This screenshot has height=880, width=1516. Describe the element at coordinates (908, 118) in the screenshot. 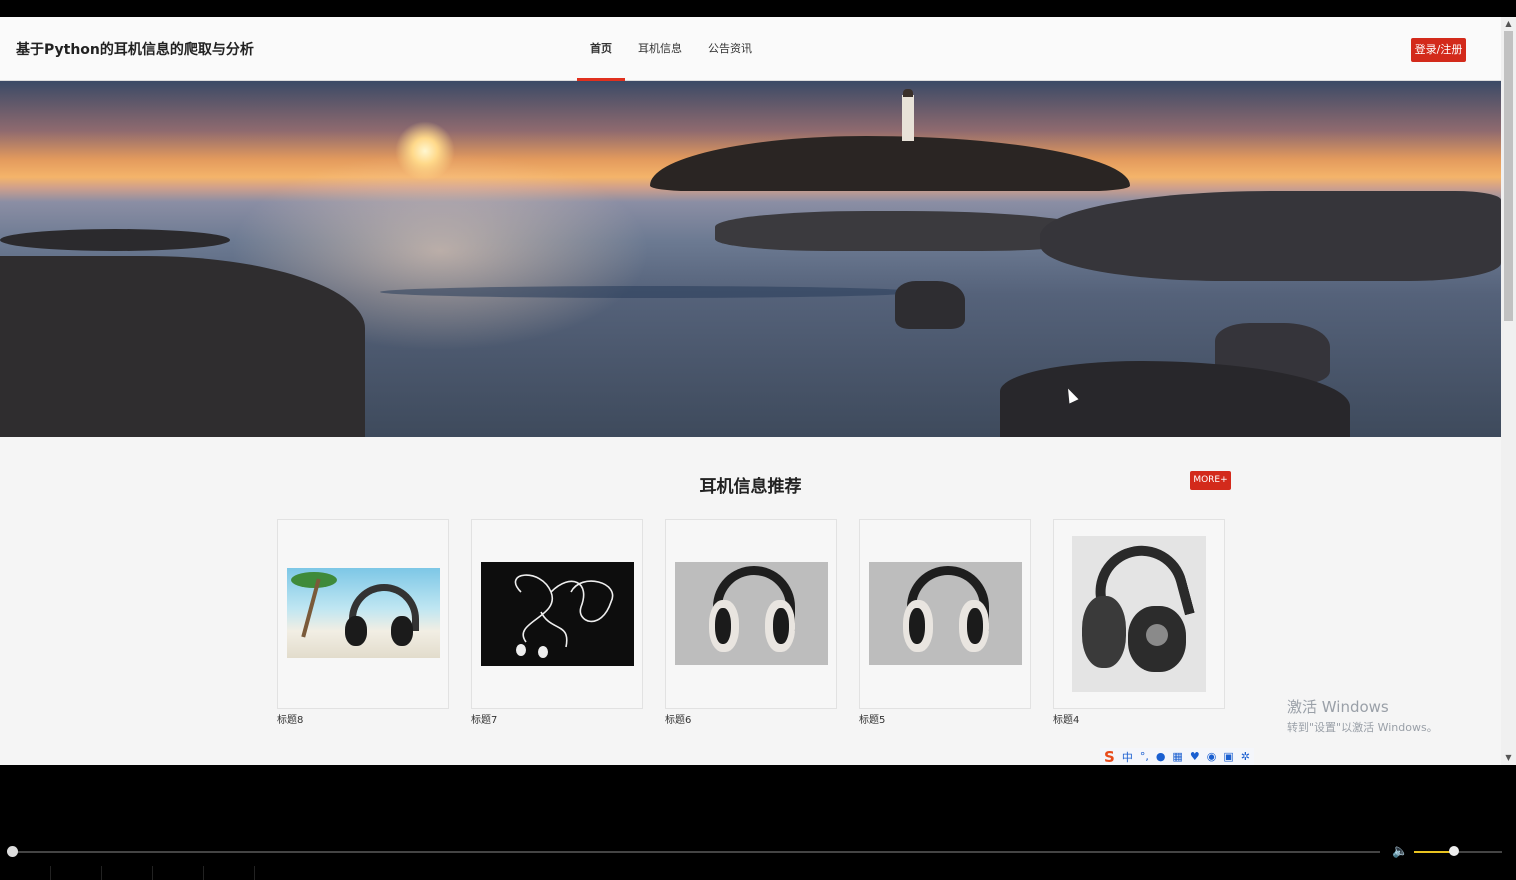

I see `lighthouse` at that location.